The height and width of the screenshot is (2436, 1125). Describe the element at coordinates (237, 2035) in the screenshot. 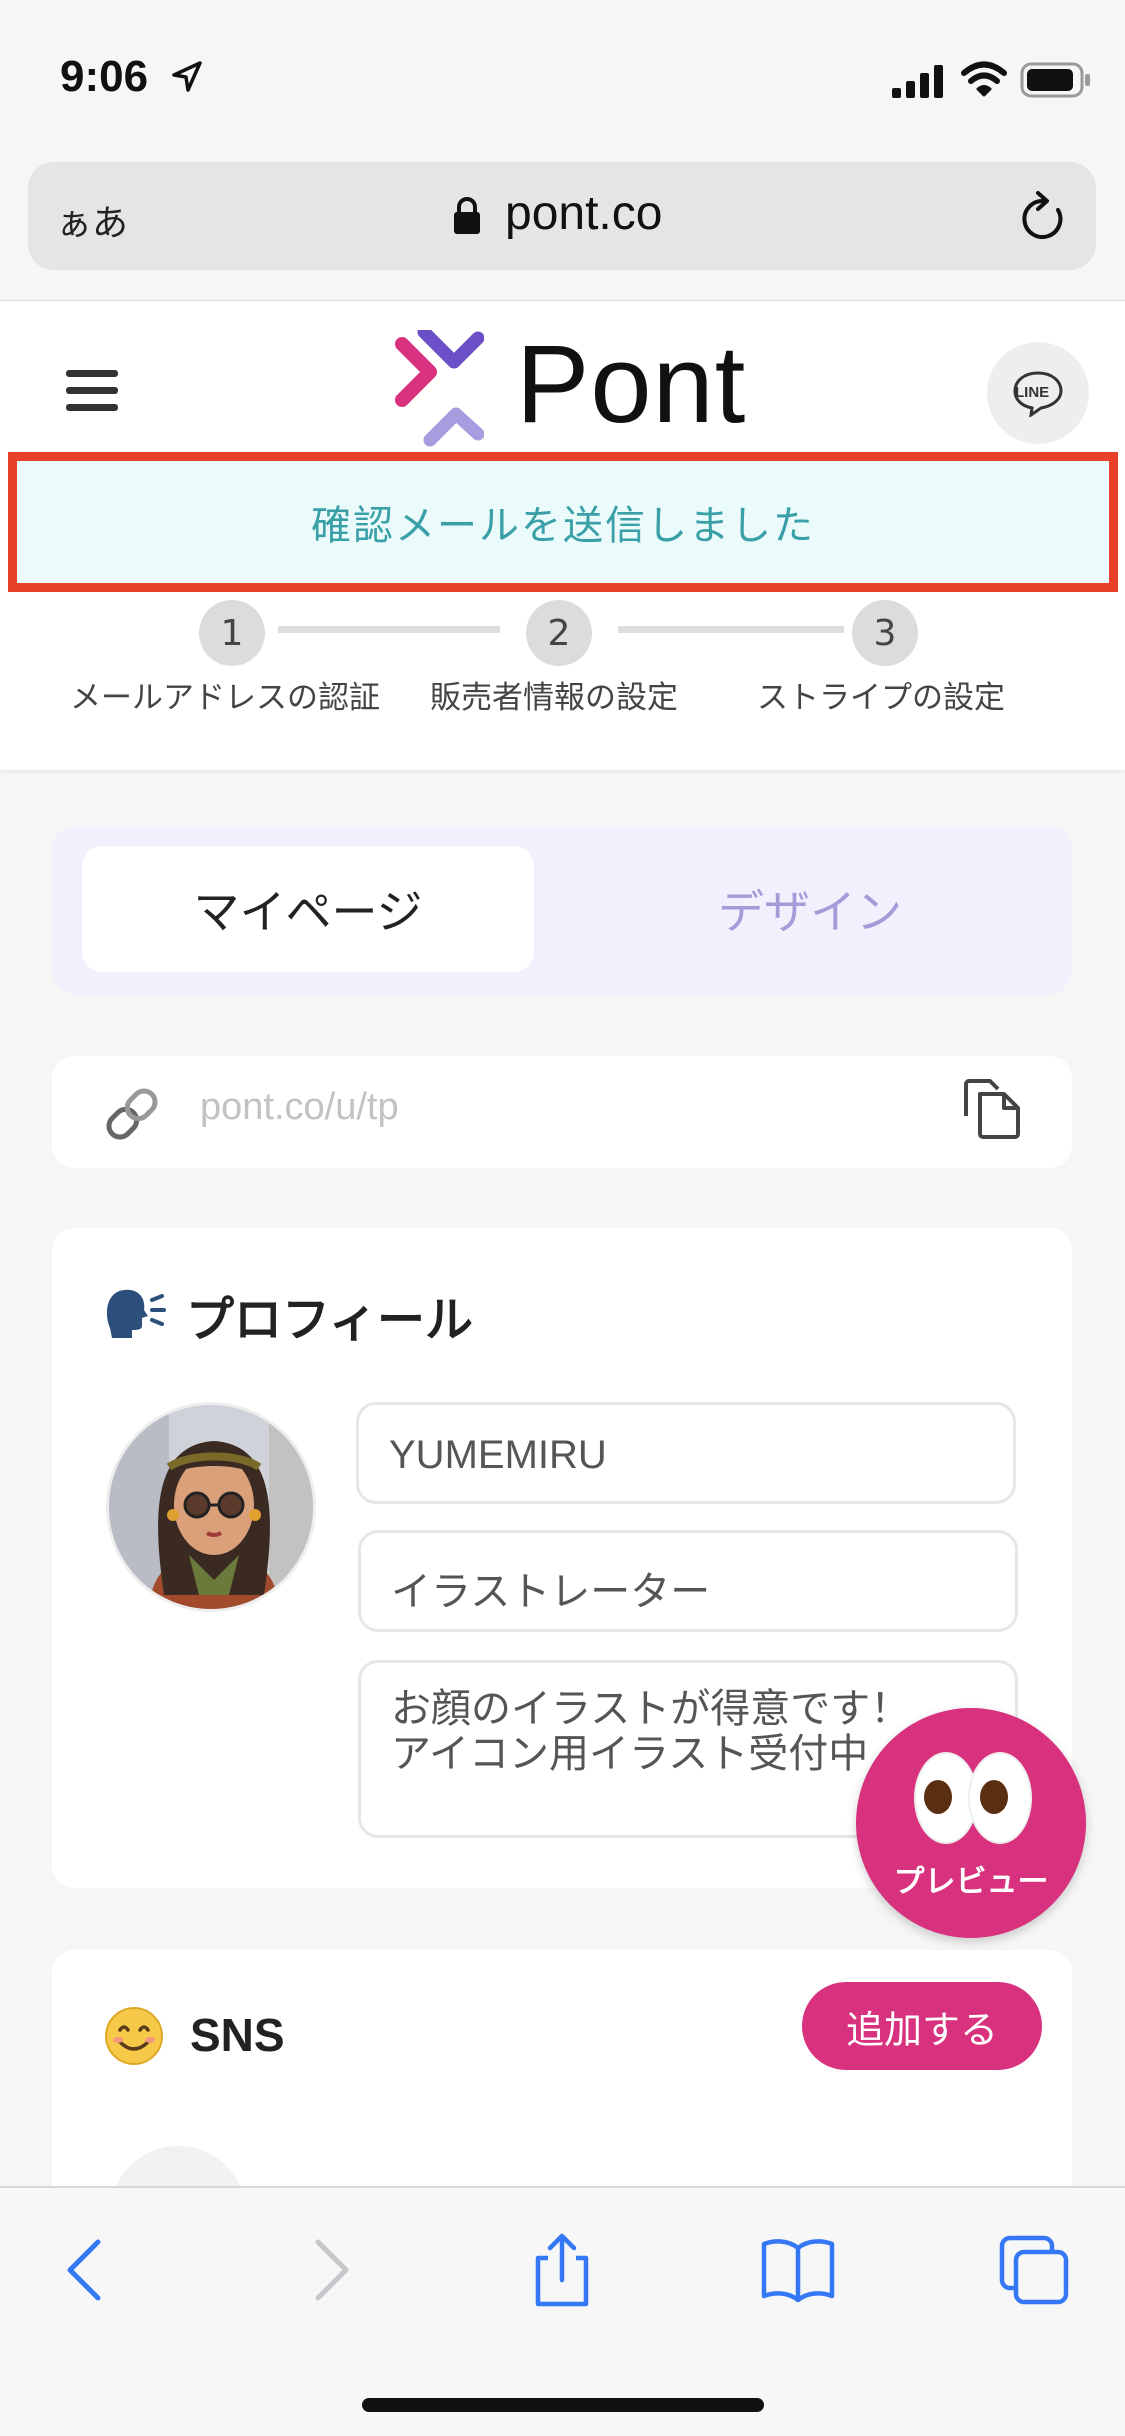

I see `sns-title: SNS` at that location.